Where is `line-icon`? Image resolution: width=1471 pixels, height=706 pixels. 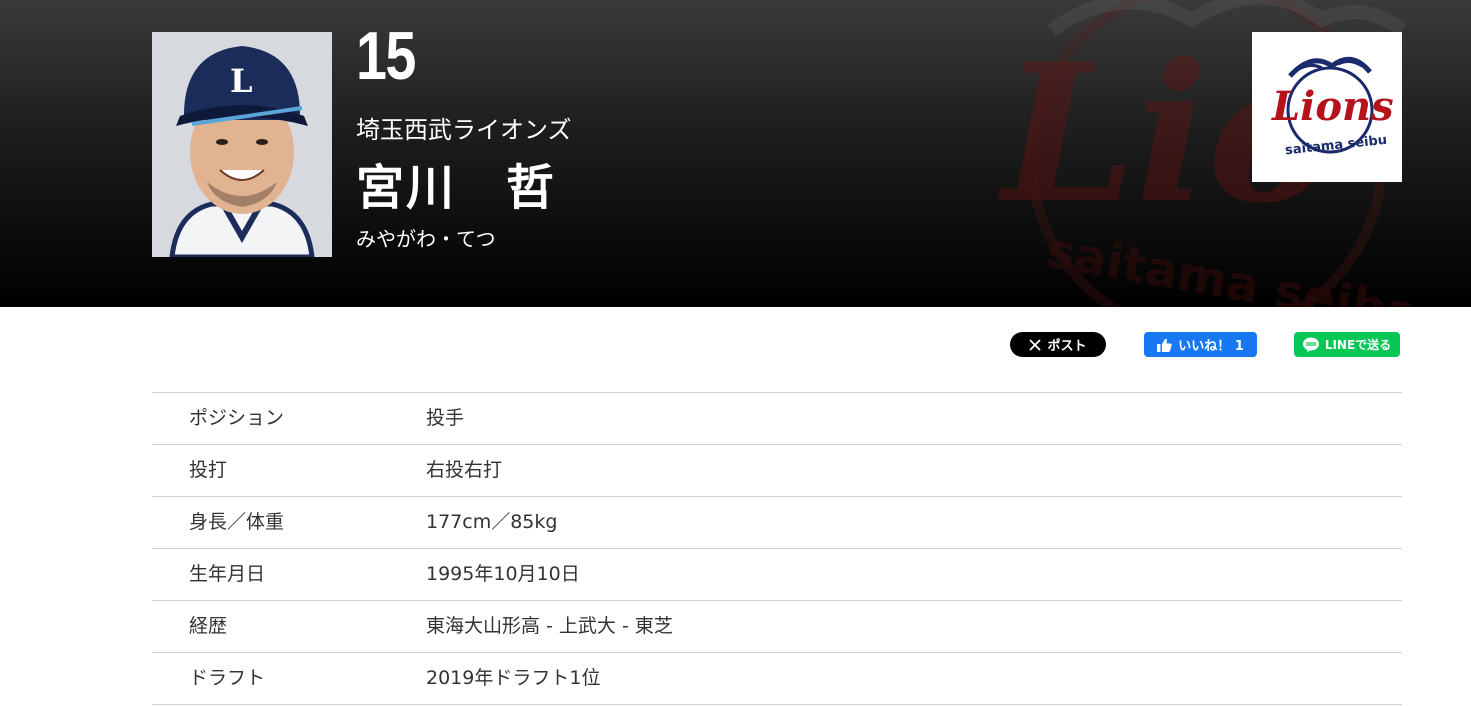
line-icon is located at coordinates (1310, 344).